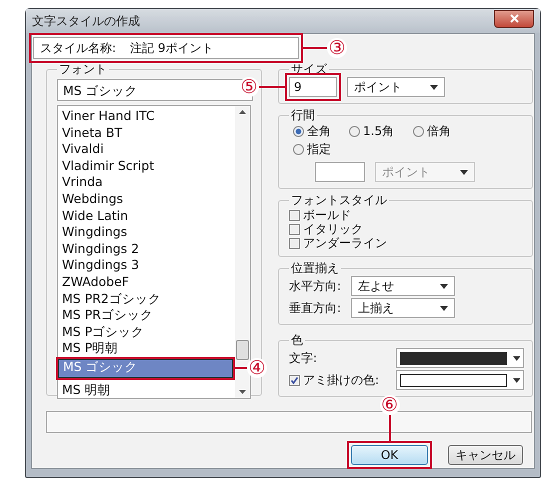 This screenshot has height=484, width=554. I want to click on font-list-item: Webdings, so click(146, 199).